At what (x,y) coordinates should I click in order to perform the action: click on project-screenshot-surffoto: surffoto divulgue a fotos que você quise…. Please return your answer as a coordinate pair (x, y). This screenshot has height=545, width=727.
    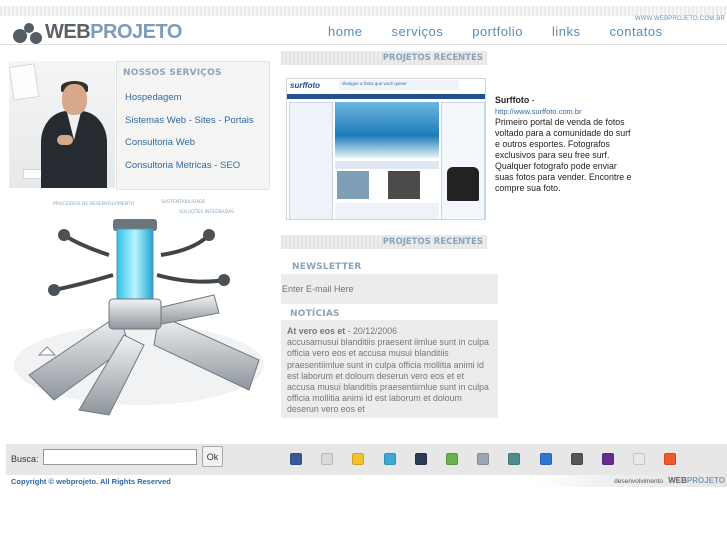
    Looking at the image, I should click on (386, 149).